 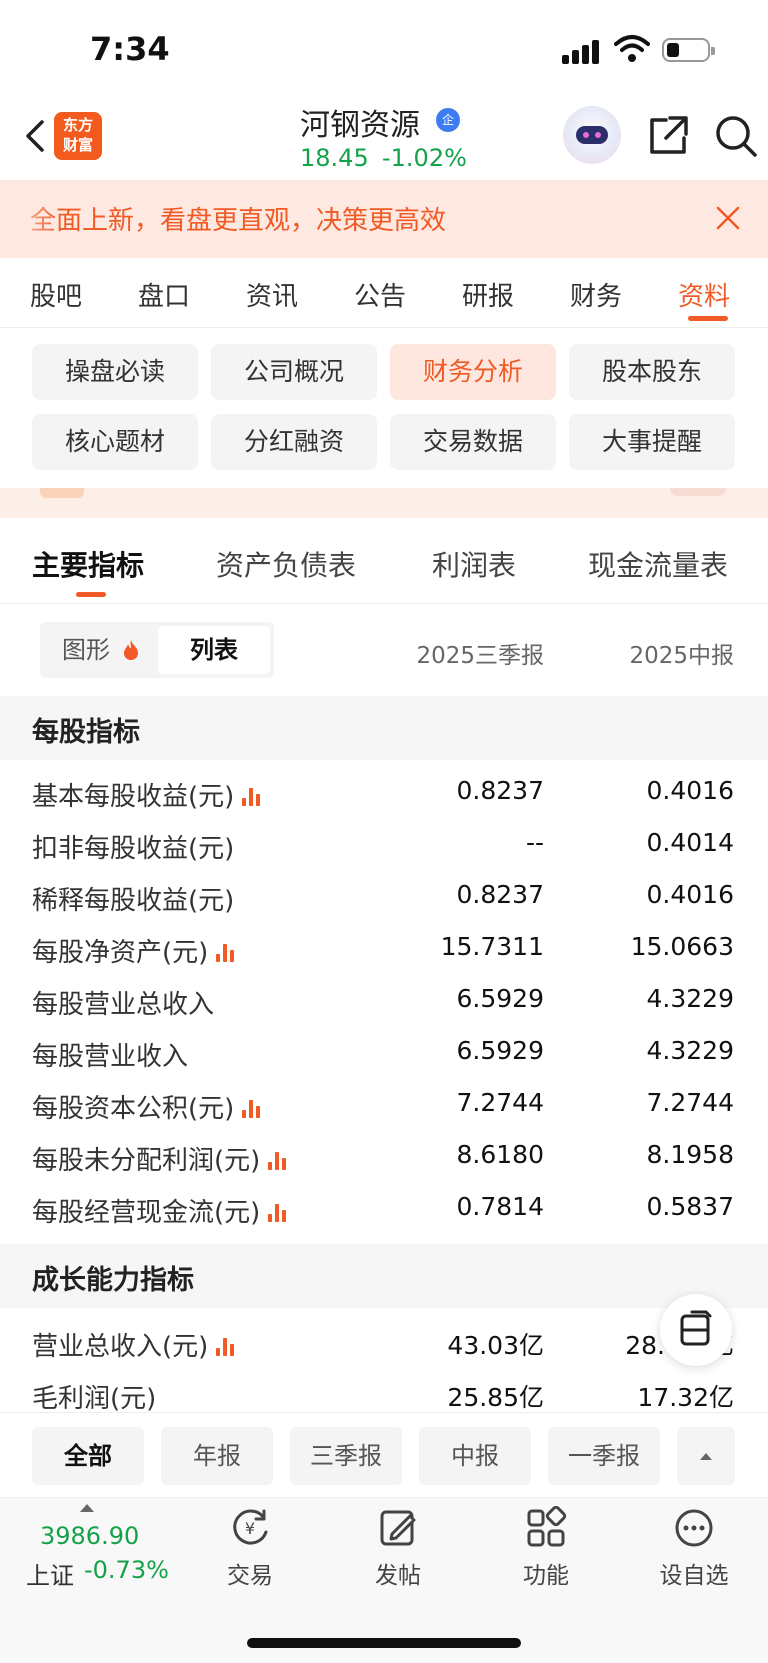 What do you see at coordinates (123, 1005) in the screenshot?
I see `row-label: 每股营业总收入` at bounding box center [123, 1005].